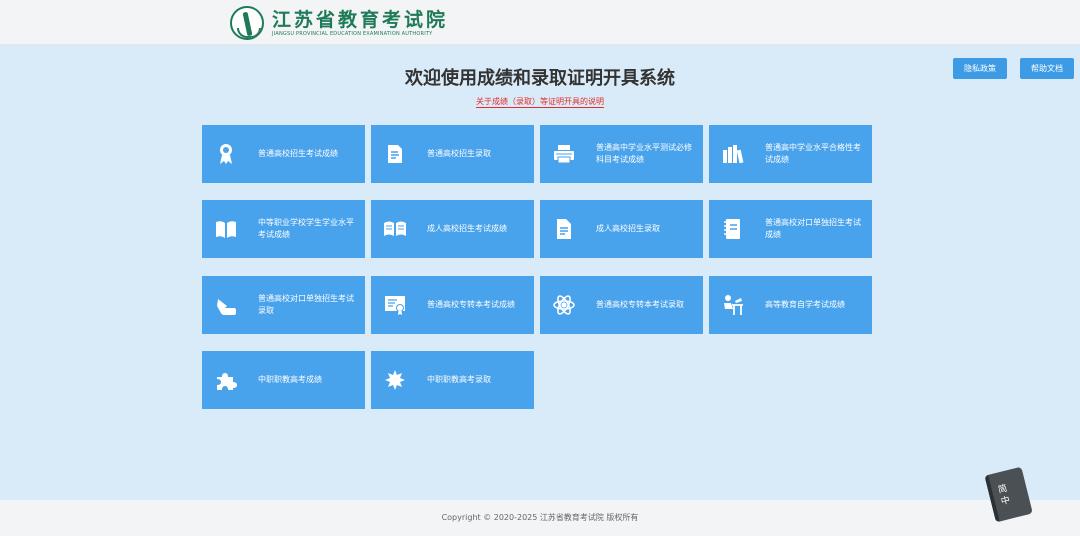  I want to click on tile-label: 普通高中学业水平合格性考试成绩, so click(813, 153).